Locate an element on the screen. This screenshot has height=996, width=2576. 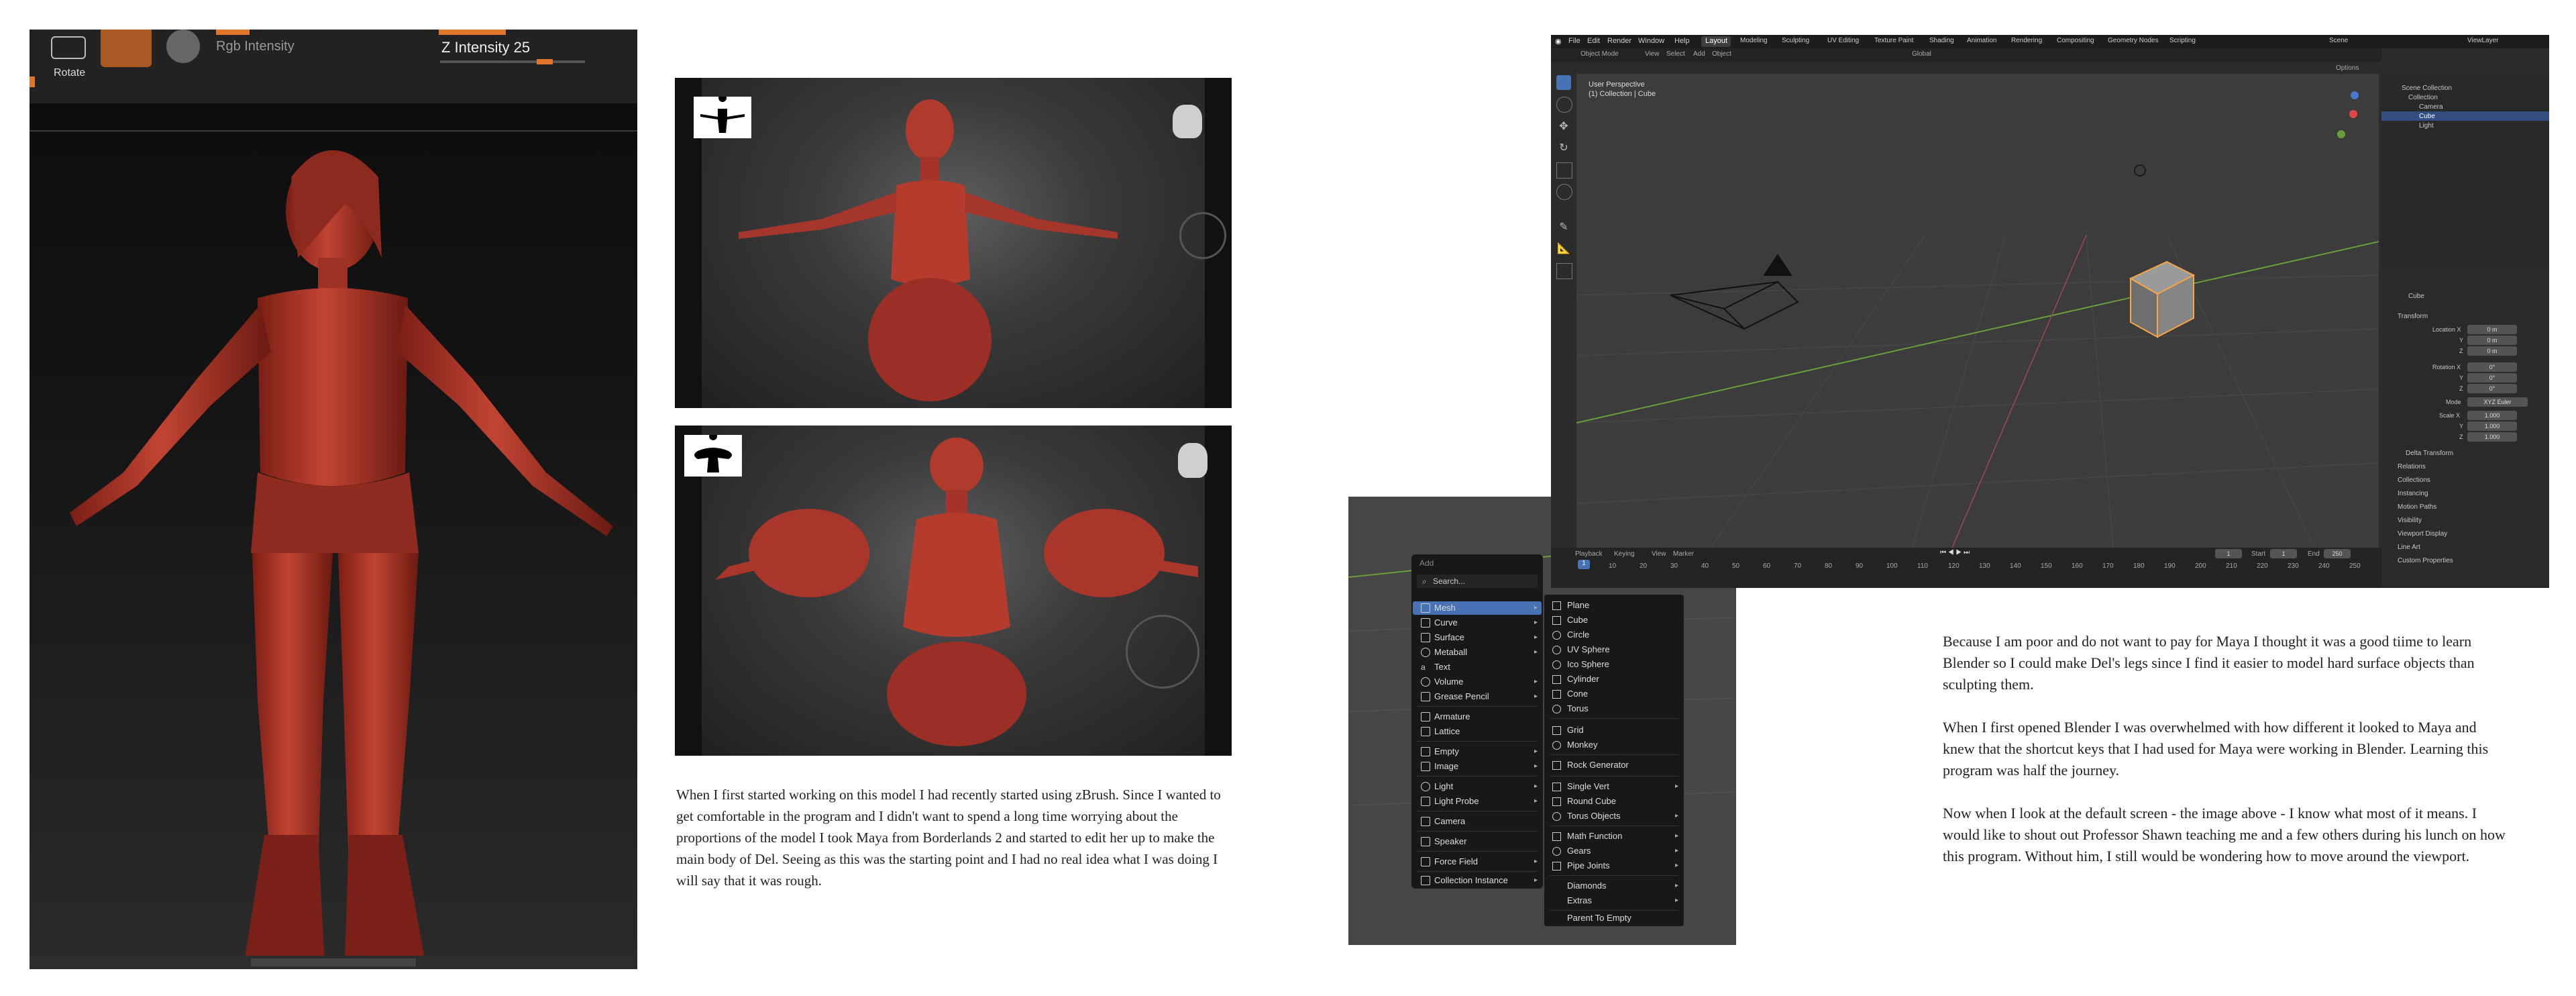
header-view: View is located at coordinates (1652, 54).